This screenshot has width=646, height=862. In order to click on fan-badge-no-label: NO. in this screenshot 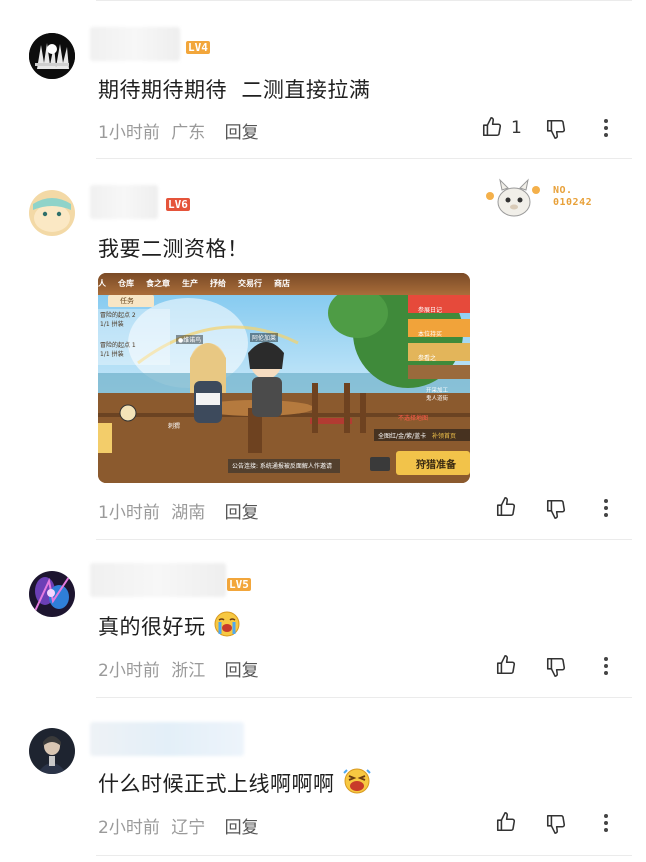, I will do `click(563, 190)`.